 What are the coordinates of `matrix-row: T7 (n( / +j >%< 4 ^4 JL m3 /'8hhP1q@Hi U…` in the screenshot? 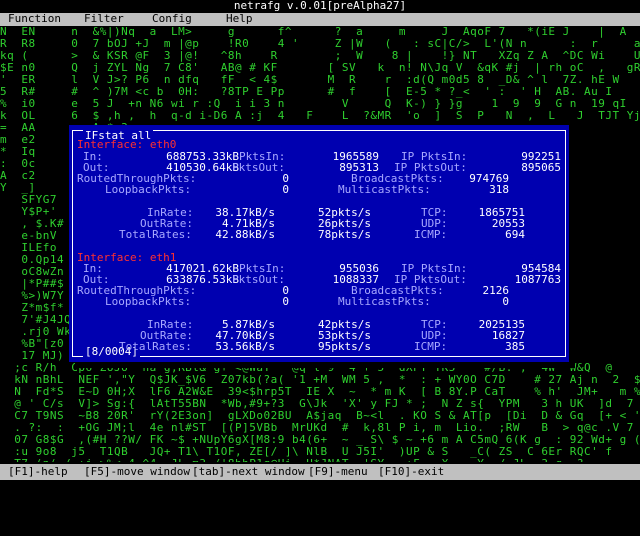 It's located at (320, 460).